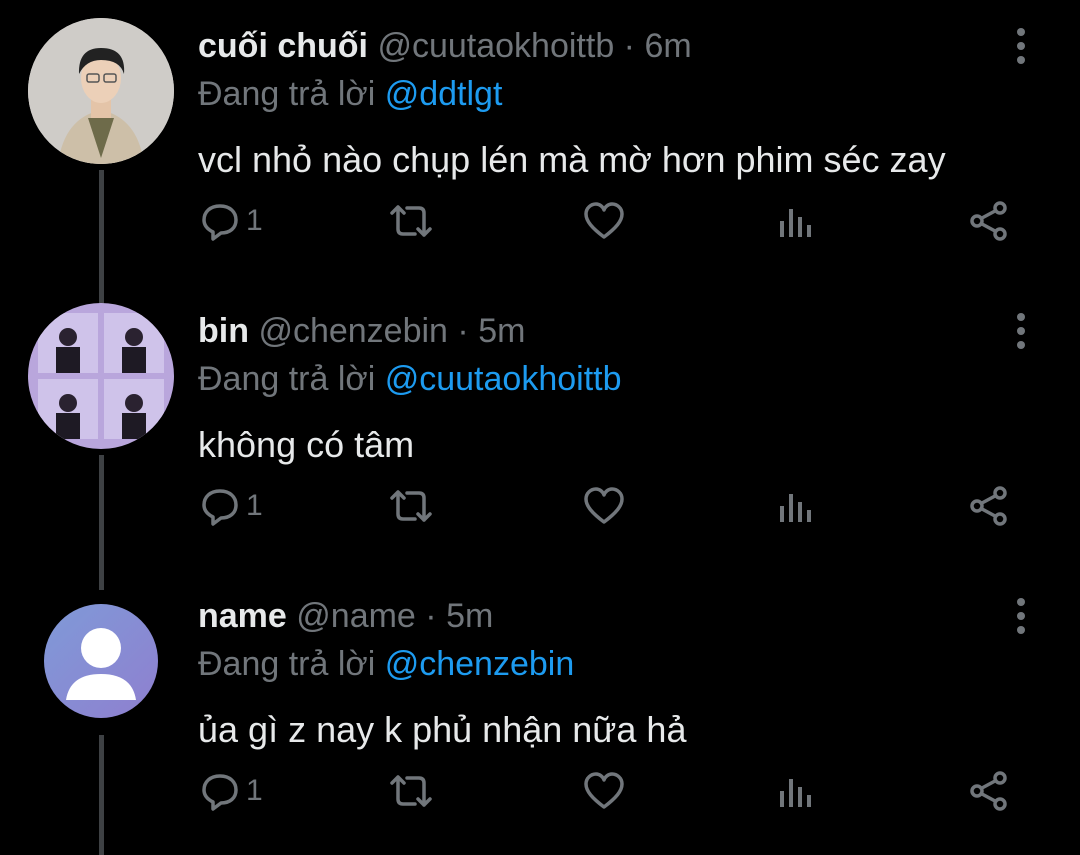 This screenshot has height=855, width=1080. I want to click on replying-to: Đang trả lời @chenzebin, so click(386, 664).